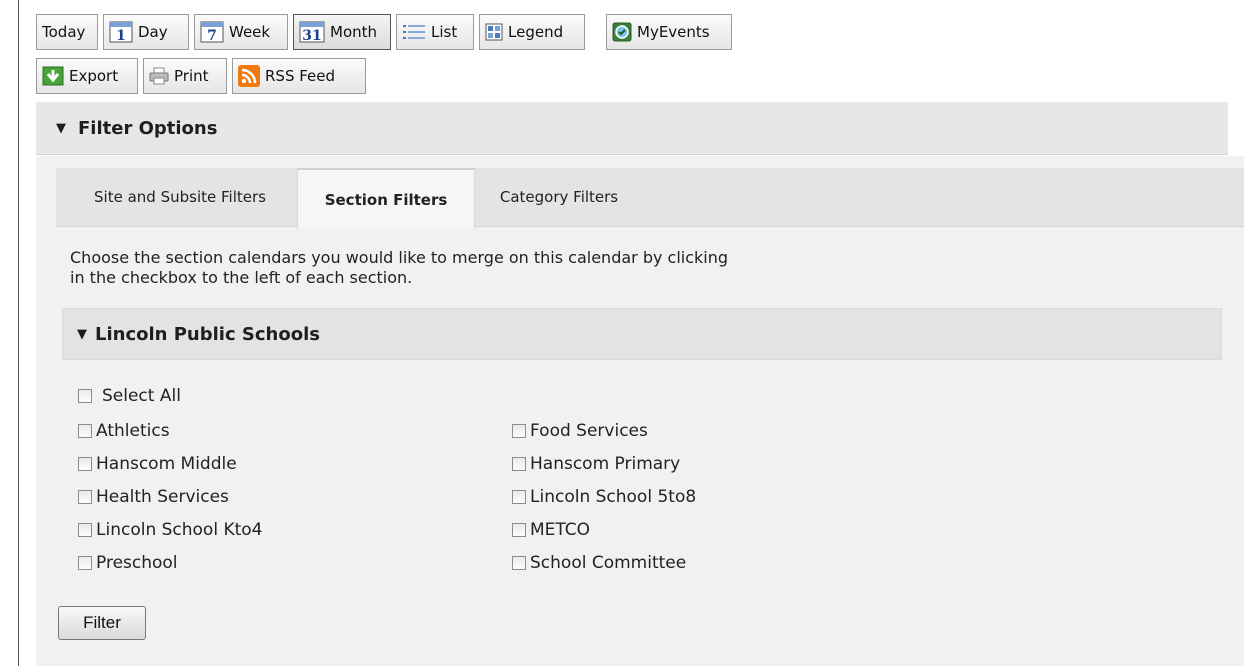  I want to click on rss-icon, so click(249, 76).